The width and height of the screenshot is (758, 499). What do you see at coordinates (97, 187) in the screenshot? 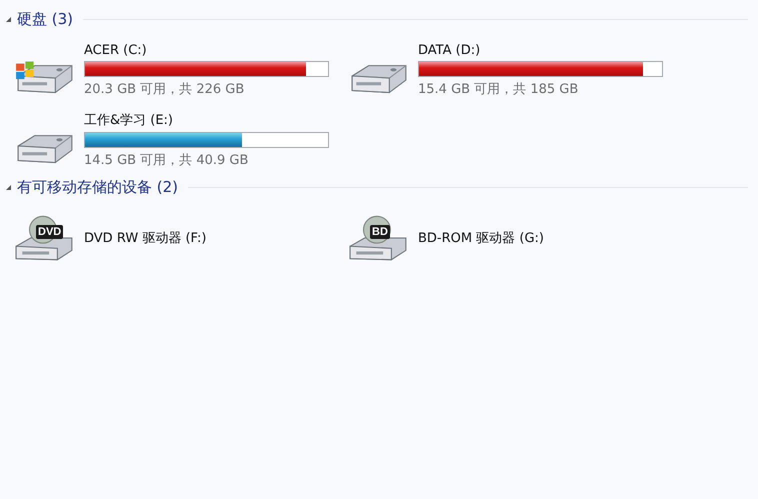
I see `group-title: 有可移动存储的设备 (2)` at bounding box center [97, 187].